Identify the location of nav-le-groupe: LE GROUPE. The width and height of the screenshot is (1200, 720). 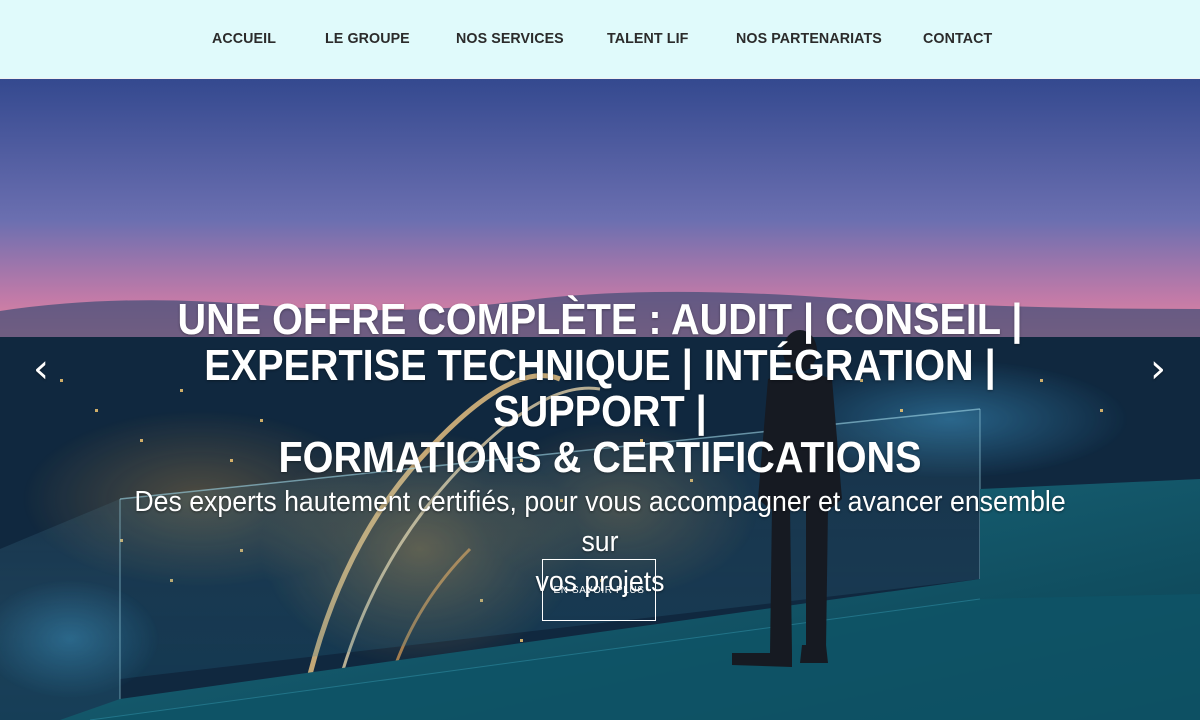
(367, 40).